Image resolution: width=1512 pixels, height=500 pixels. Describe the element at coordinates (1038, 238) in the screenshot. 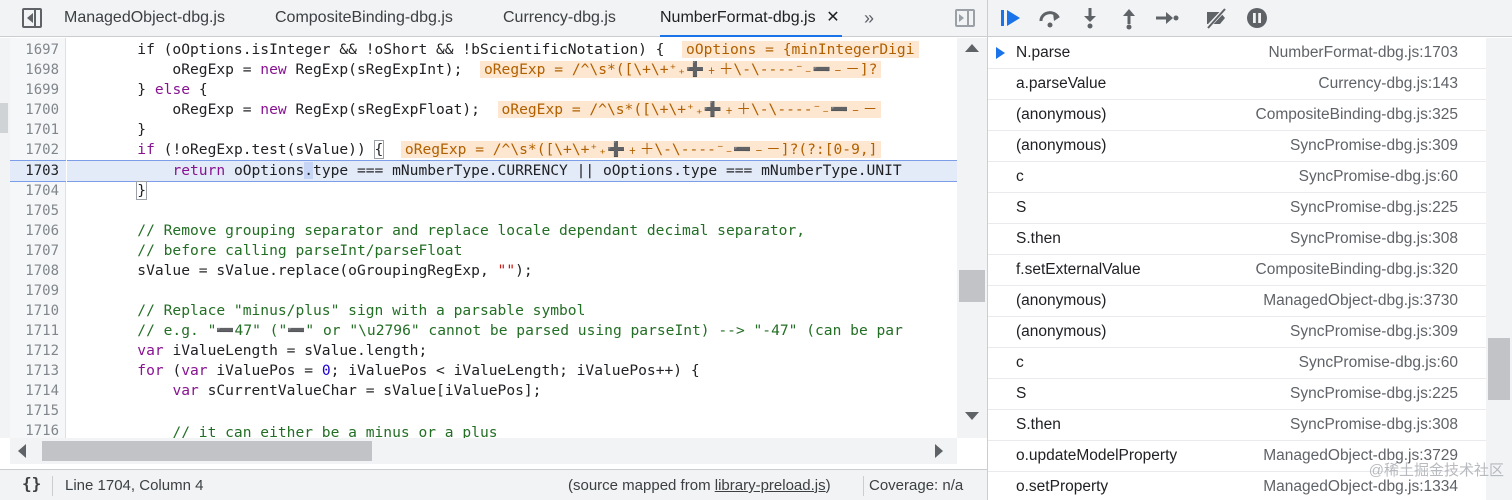

I see `frame-function: S.then` at that location.